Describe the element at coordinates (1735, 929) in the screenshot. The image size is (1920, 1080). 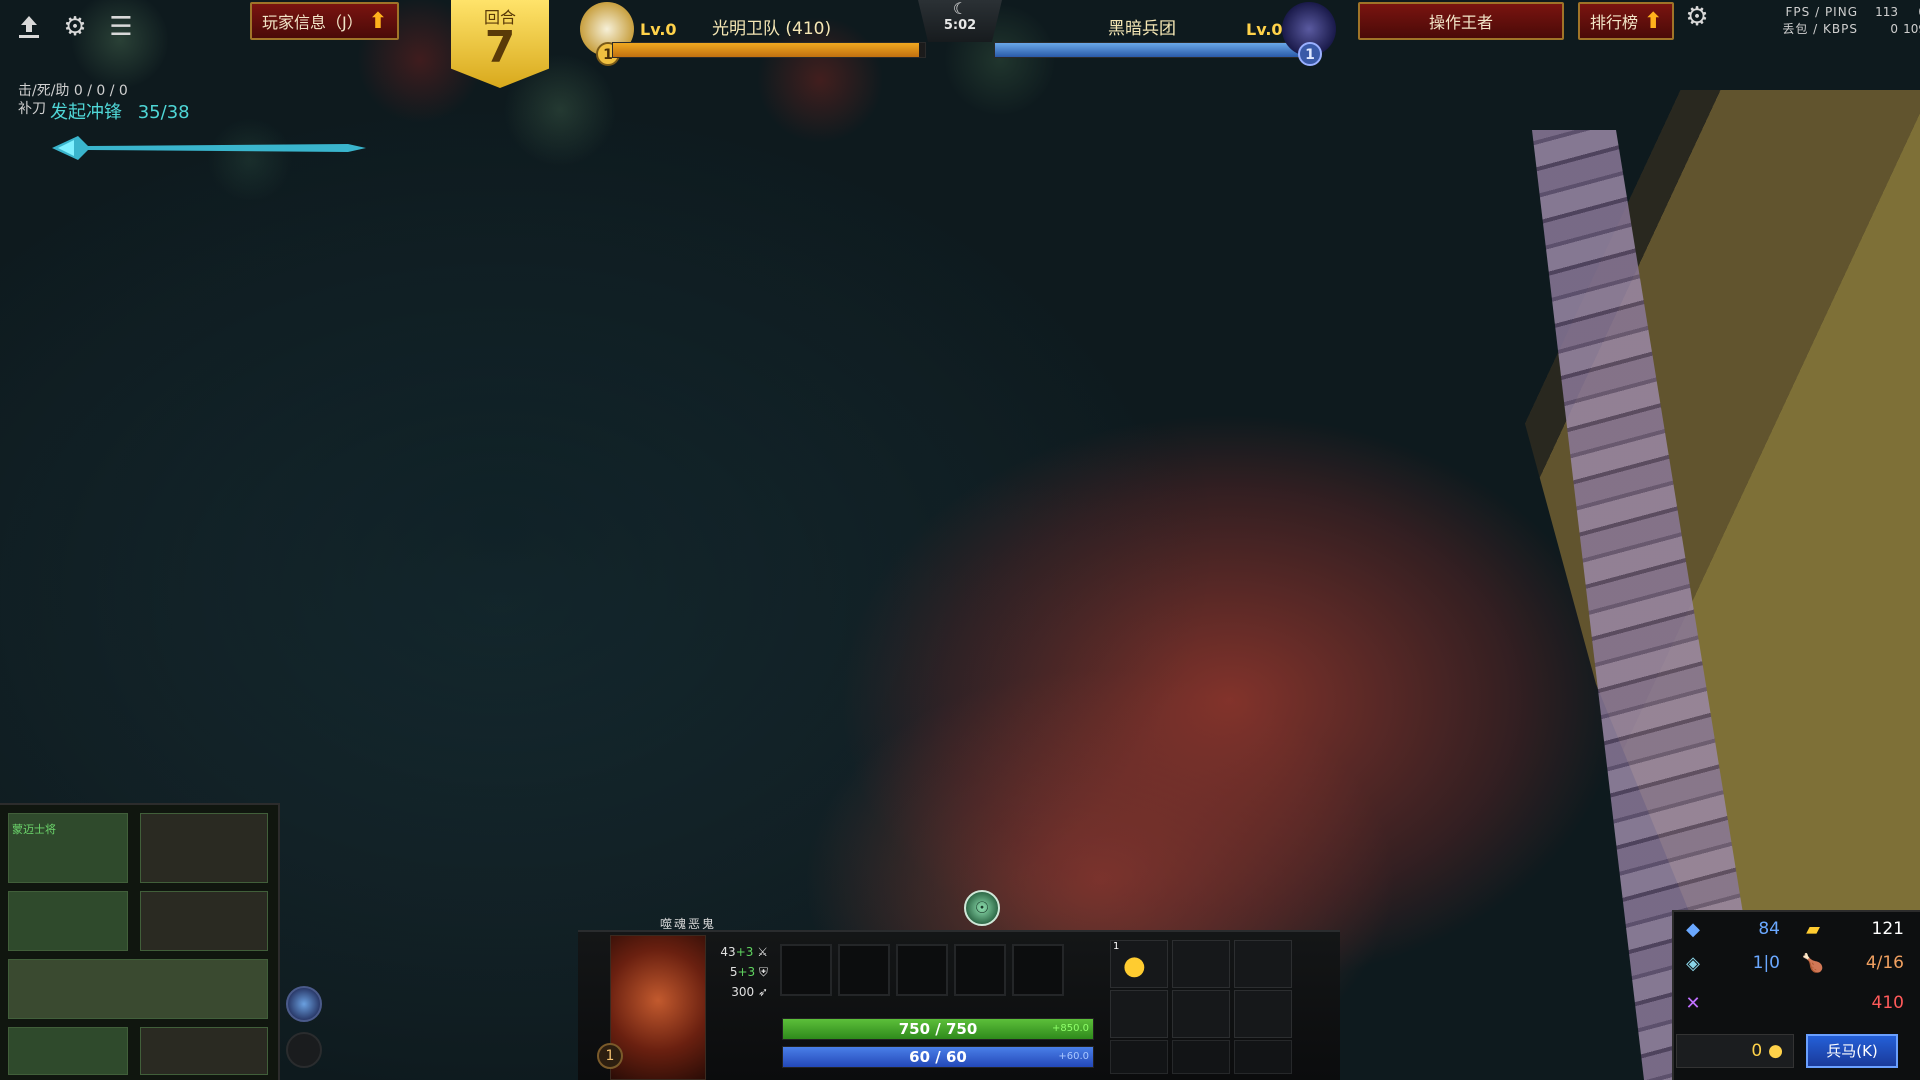
I see `crystal-resource: ◆ 84` at that location.